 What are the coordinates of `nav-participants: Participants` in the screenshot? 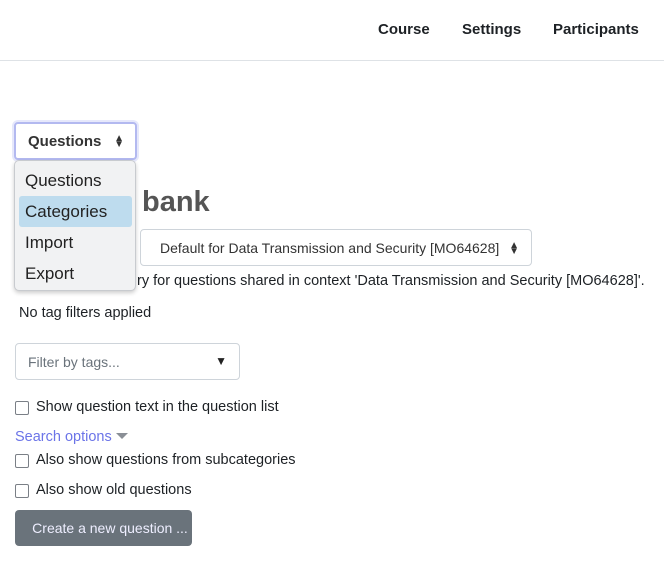 It's located at (596, 29).